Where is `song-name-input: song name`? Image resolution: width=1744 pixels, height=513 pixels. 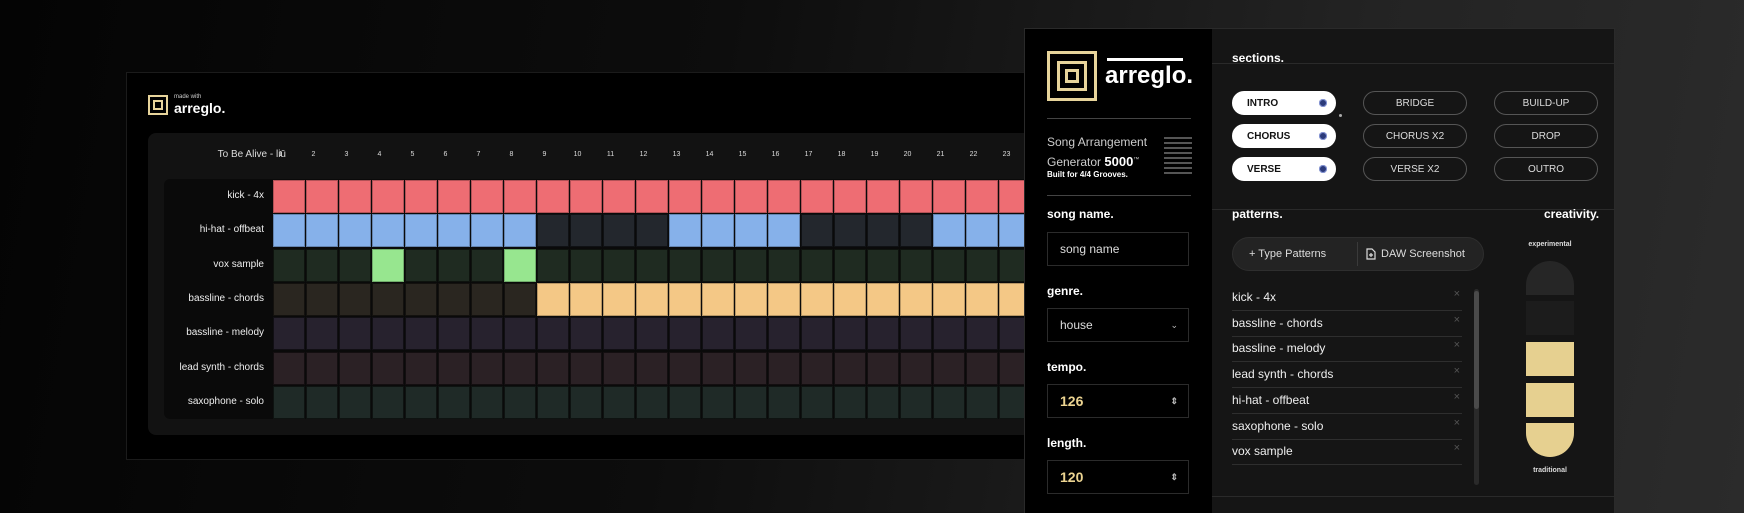 song-name-input: song name is located at coordinates (1118, 249).